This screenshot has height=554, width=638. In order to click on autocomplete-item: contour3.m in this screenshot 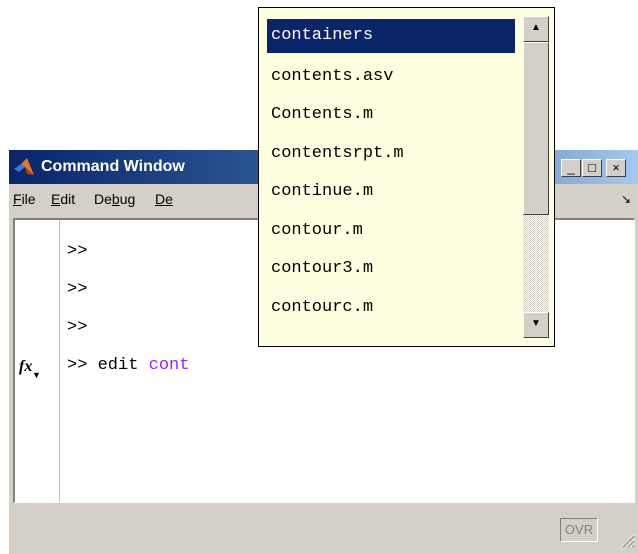, I will do `click(391, 269)`.